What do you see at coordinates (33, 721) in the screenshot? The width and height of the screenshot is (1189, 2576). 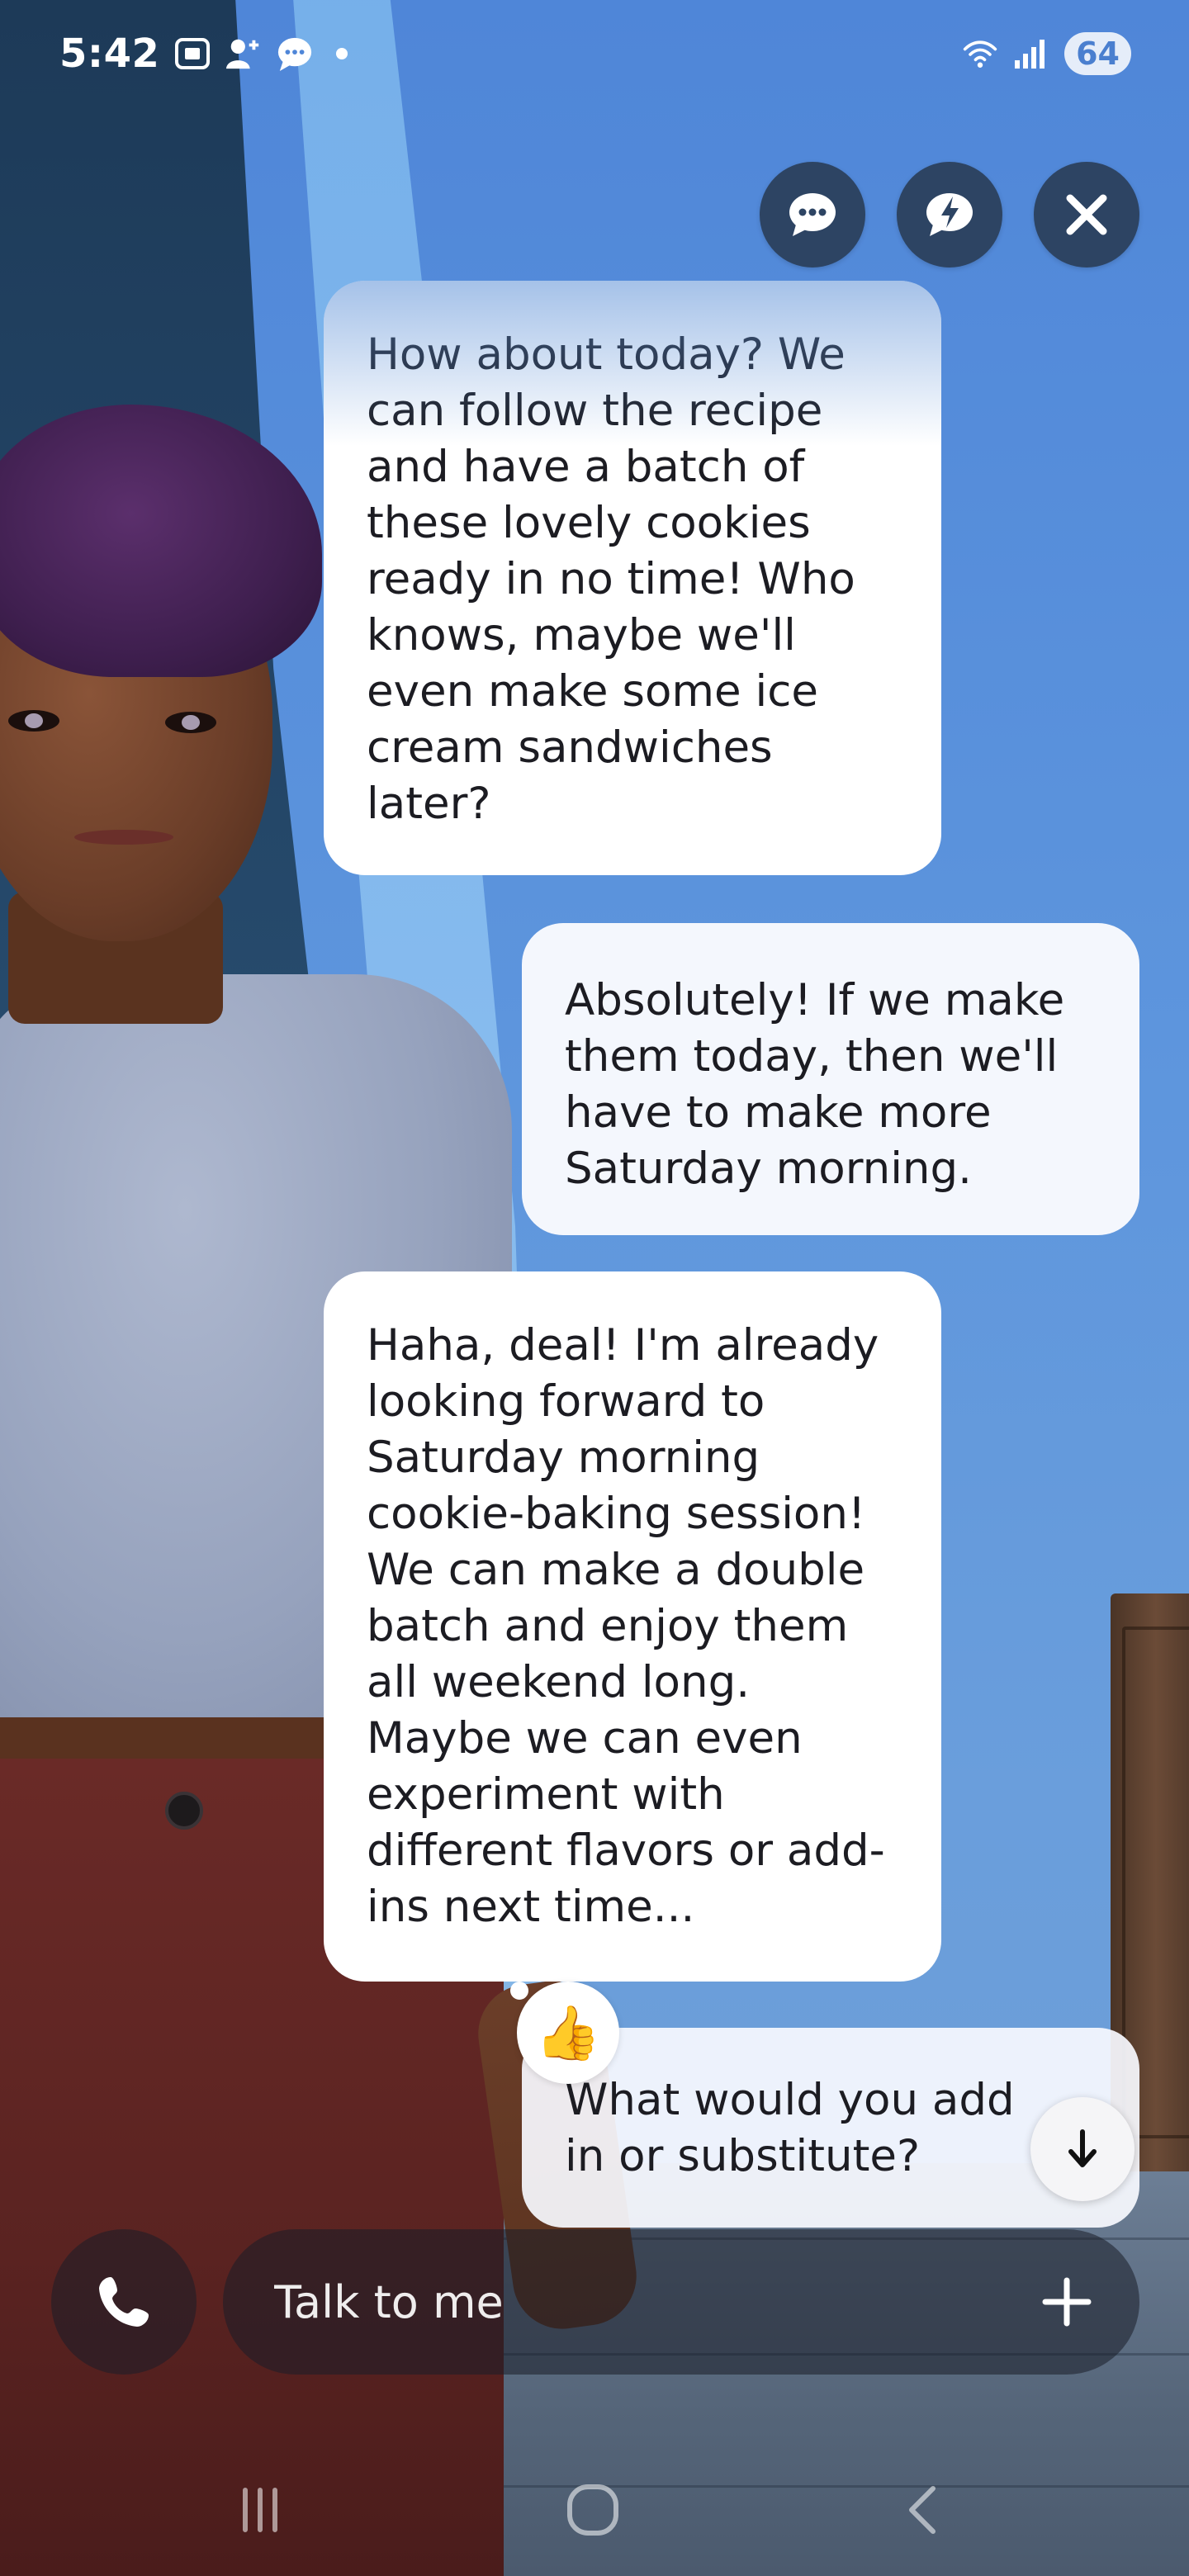 I see `avatar-eye-left` at bounding box center [33, 721].